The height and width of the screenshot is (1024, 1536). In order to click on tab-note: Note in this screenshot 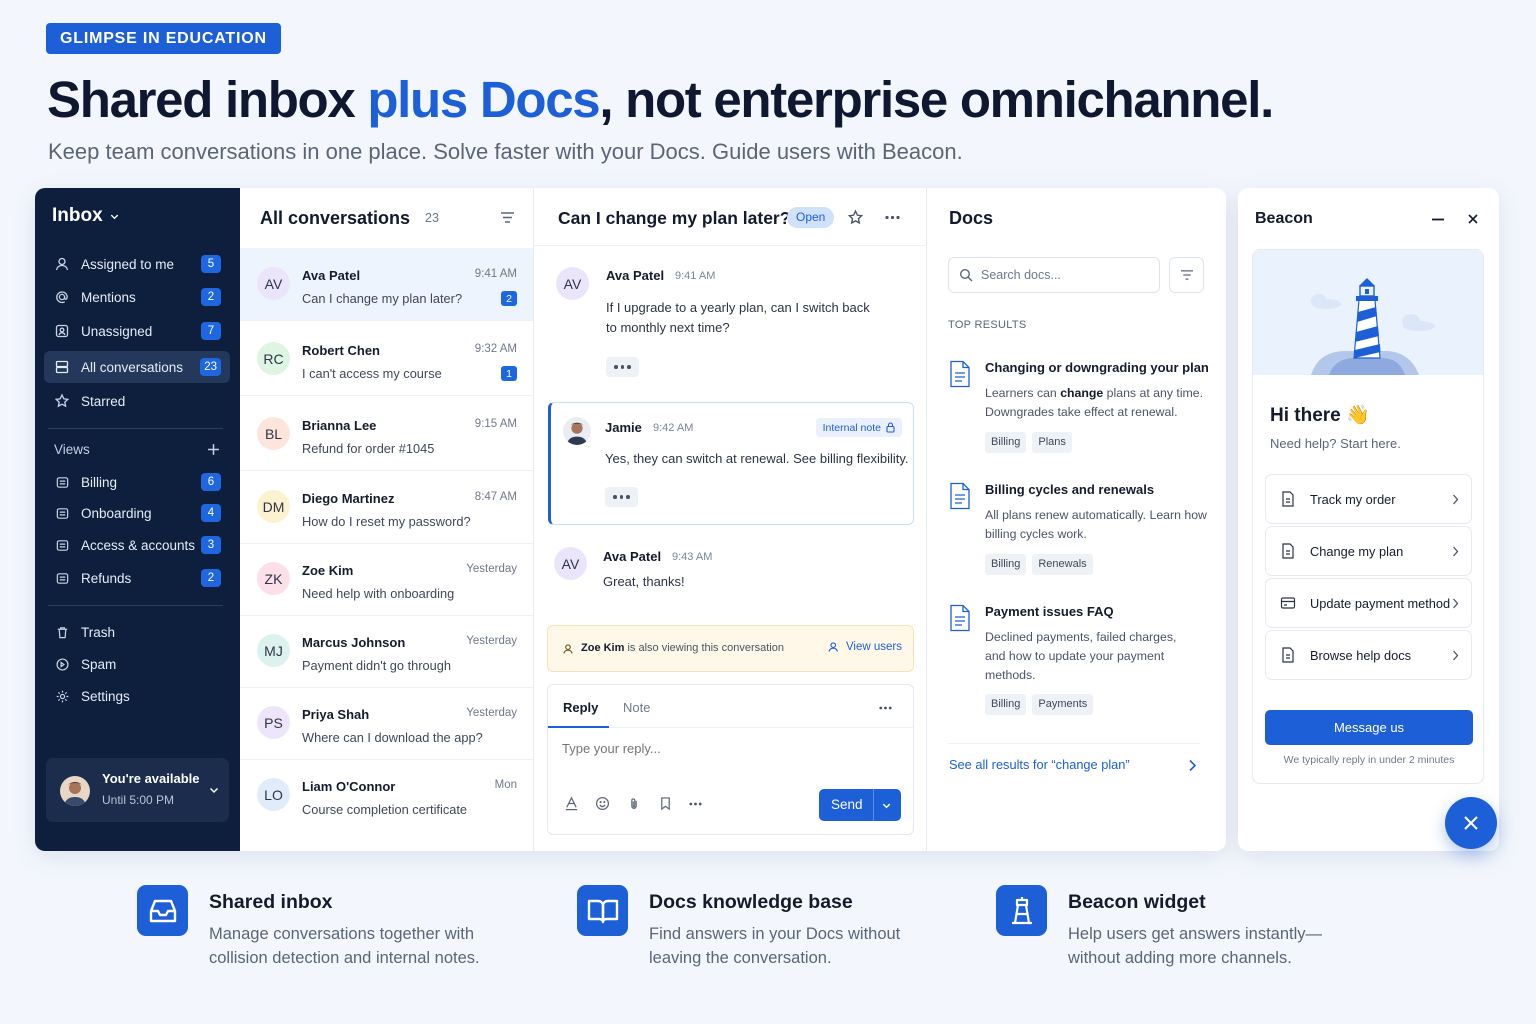, I will do `click(636, 707)`.